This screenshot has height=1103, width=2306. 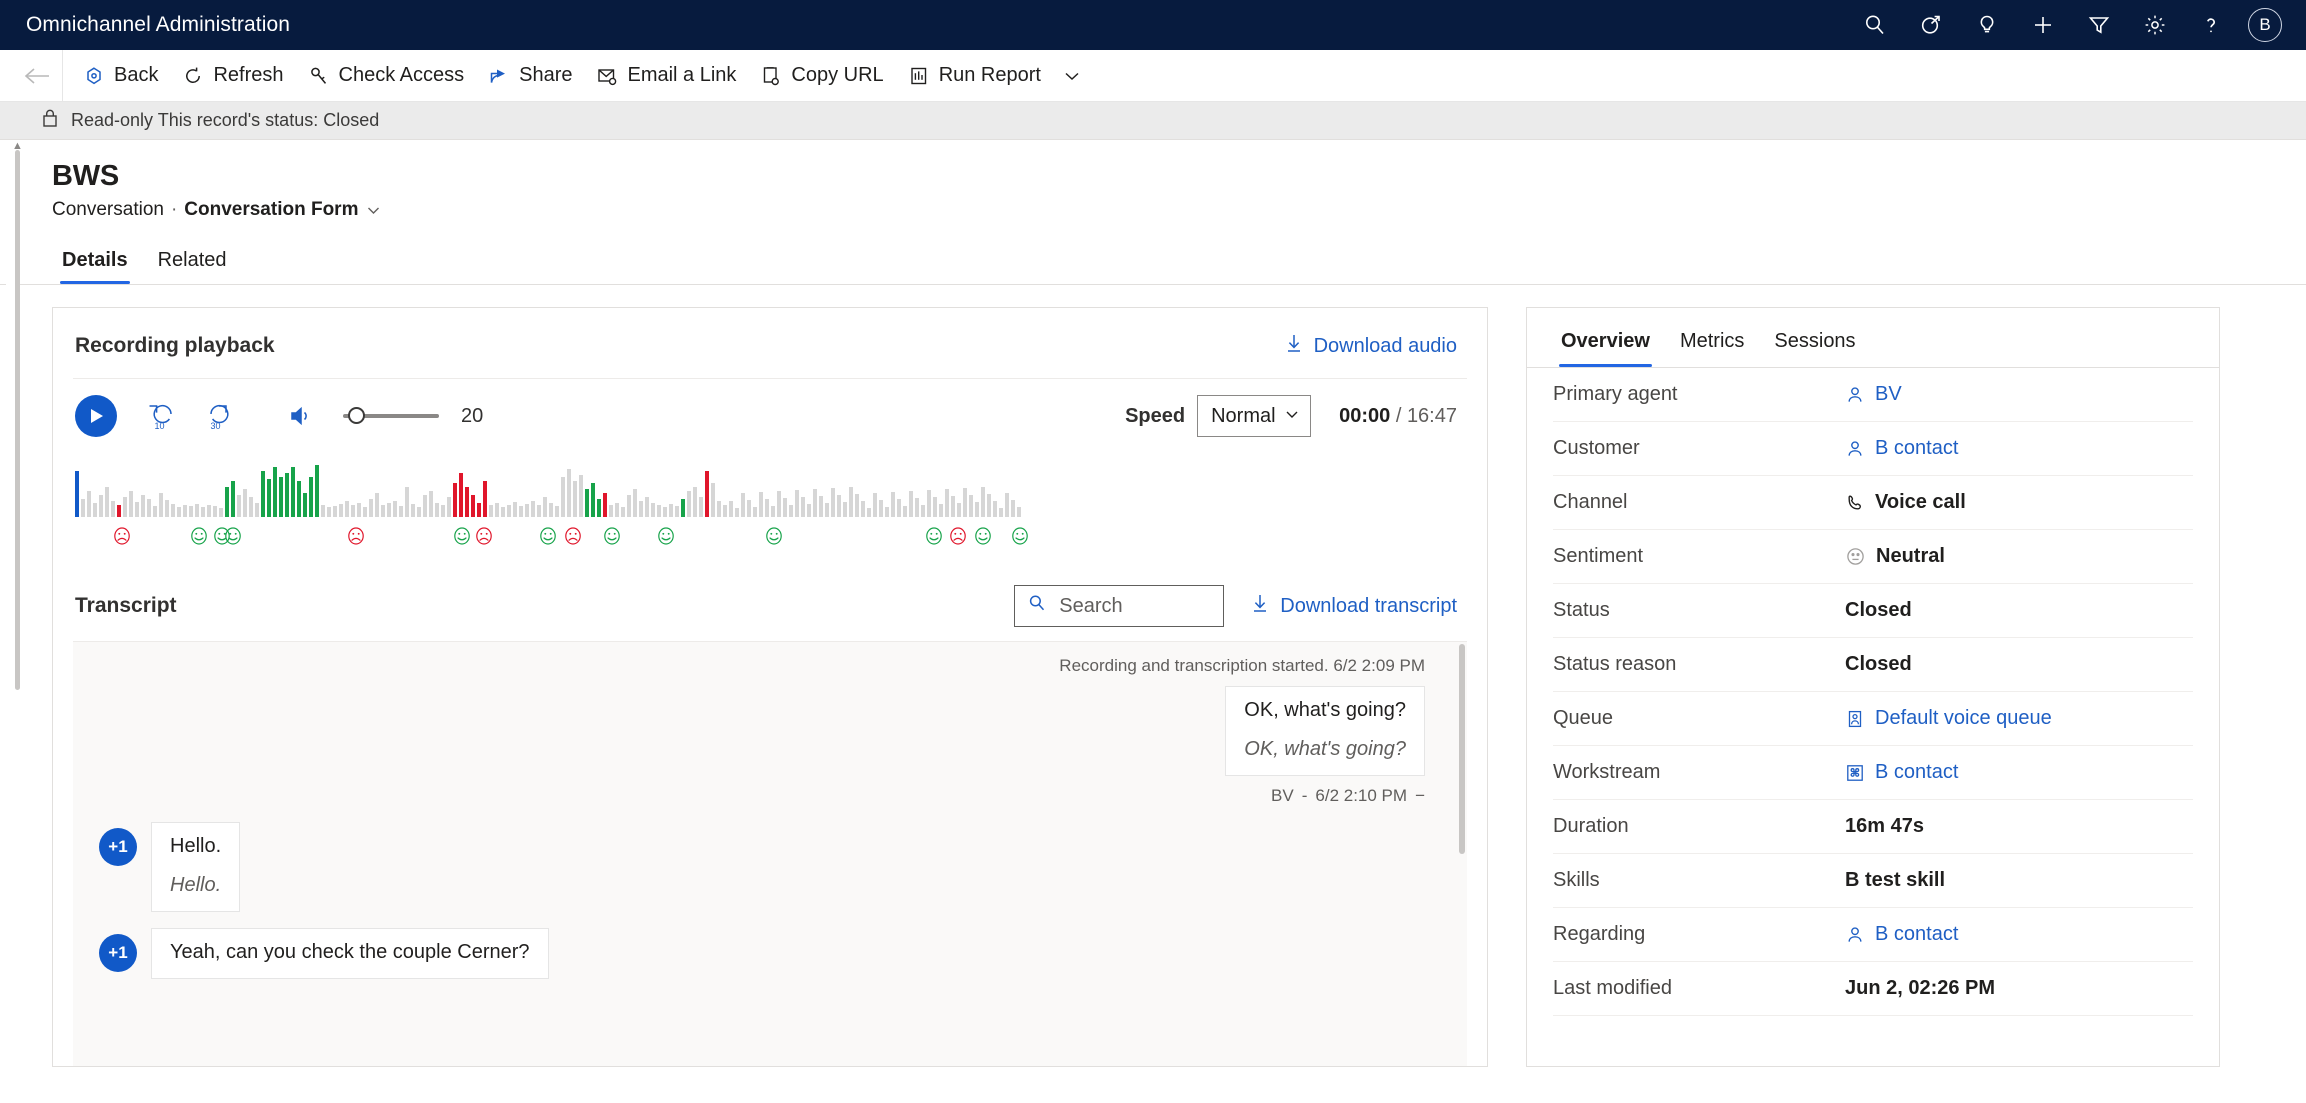 I want to click on lightbulb-icon, so click(x=1987, y=25).